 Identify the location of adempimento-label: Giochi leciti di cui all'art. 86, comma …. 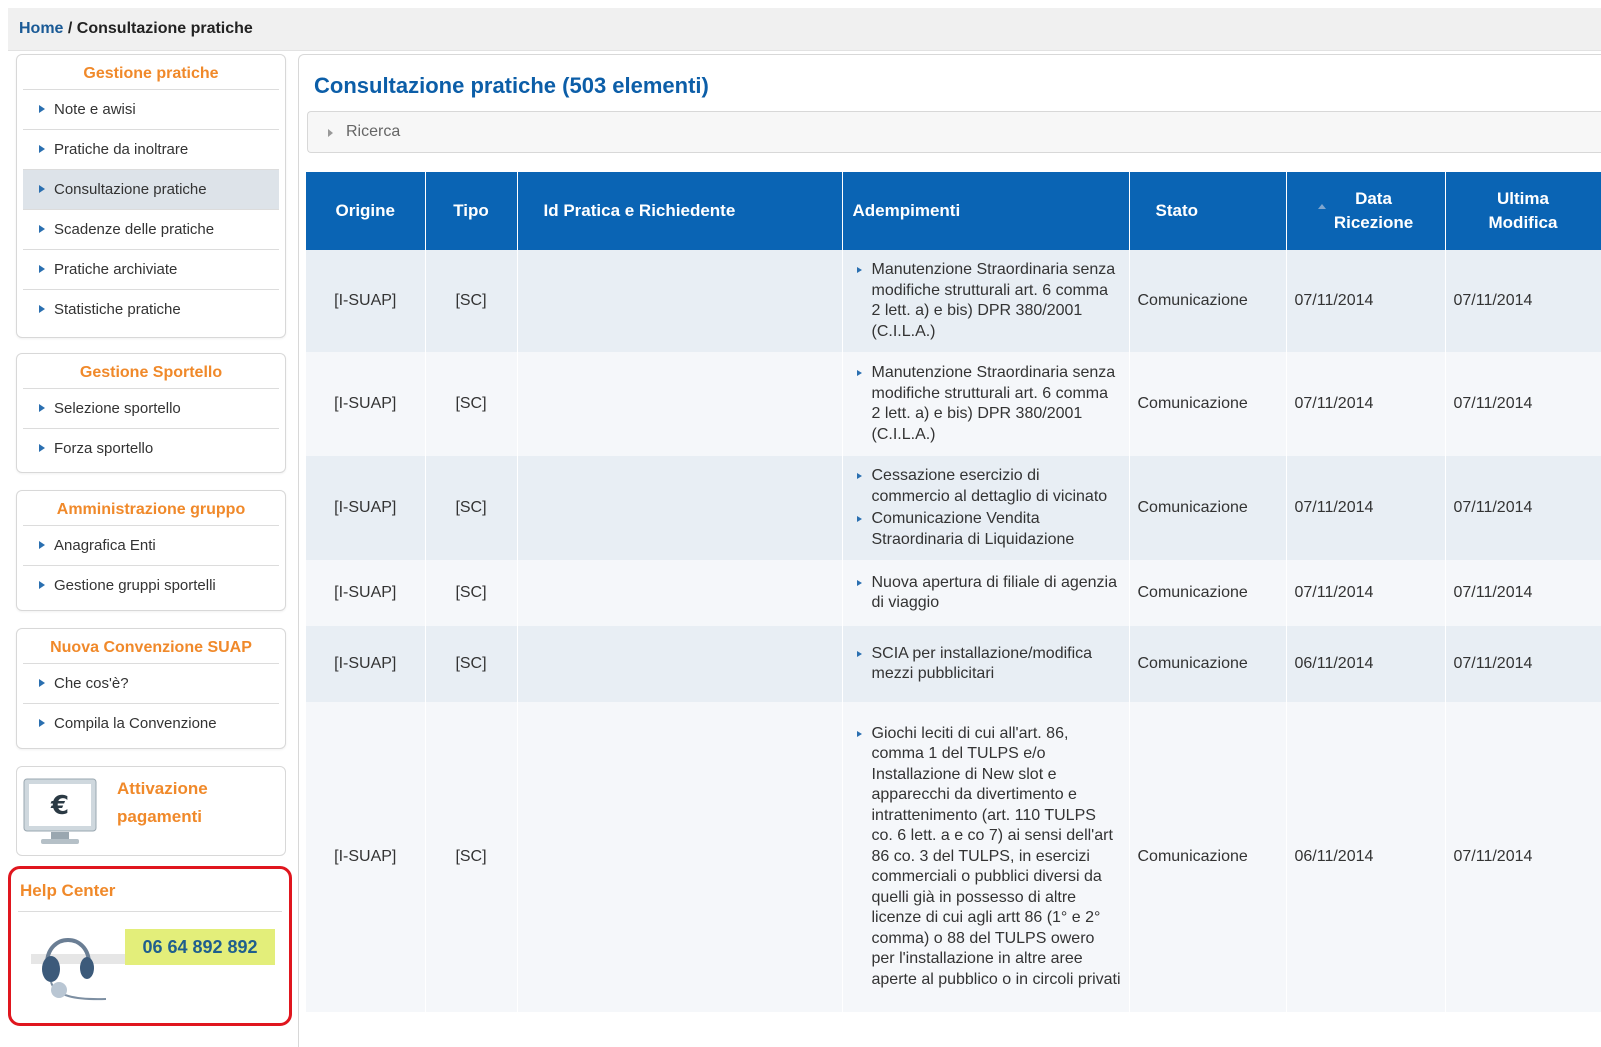
(996, 856).